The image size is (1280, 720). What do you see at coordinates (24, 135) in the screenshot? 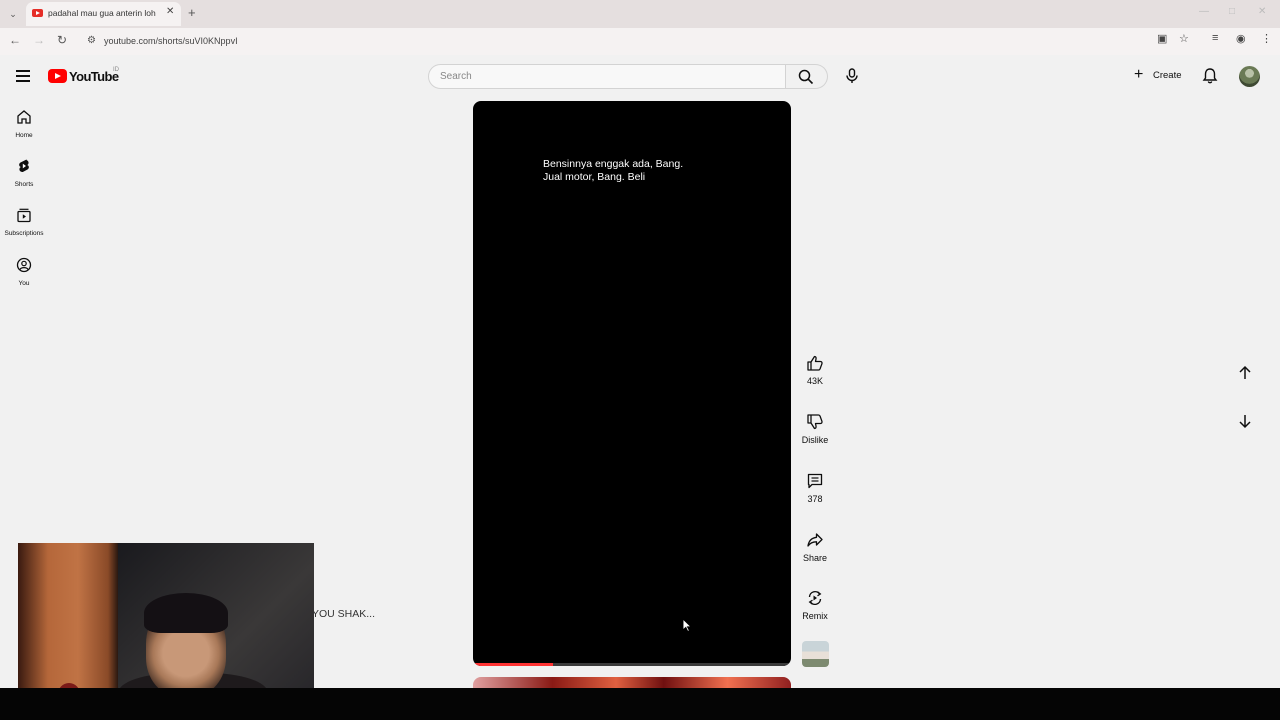
I see `sidebar-item-label: Home` at bounding box center [24, 135].